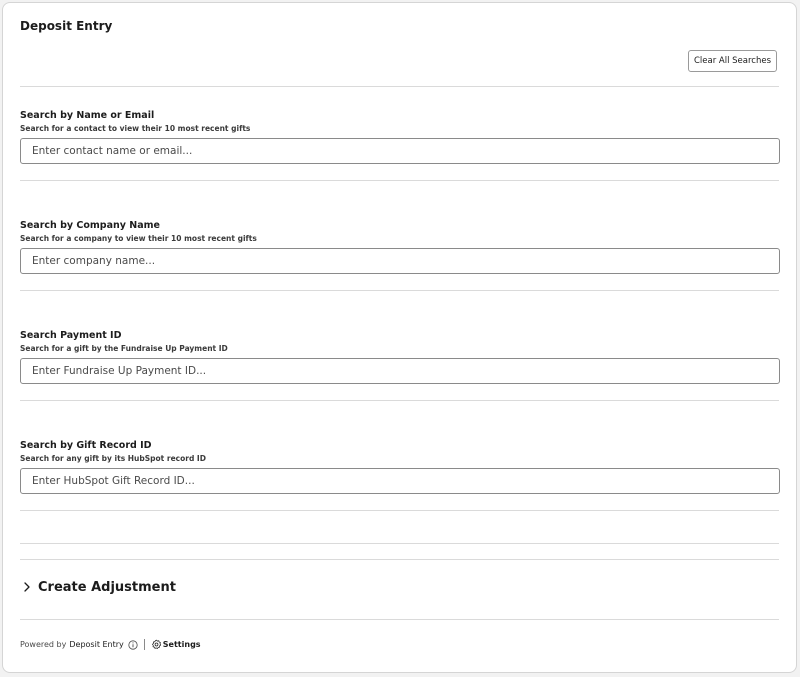 The width and height of the screenshot is (800, 677). What do you see at coordinates (71, 335) in the screenshot?
I see `section-title-payment-id: Search Payment ID` at bounding box center [71, 335].